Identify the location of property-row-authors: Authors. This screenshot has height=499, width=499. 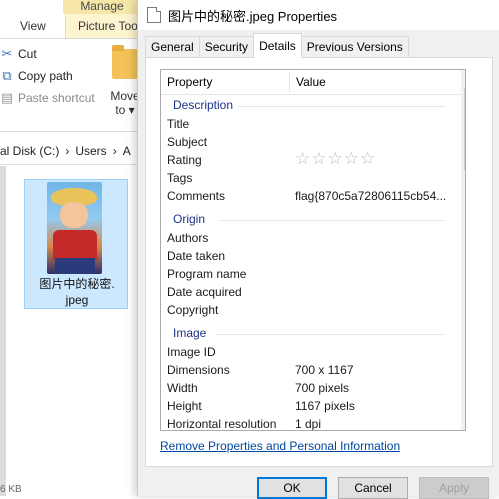
(310, 238).